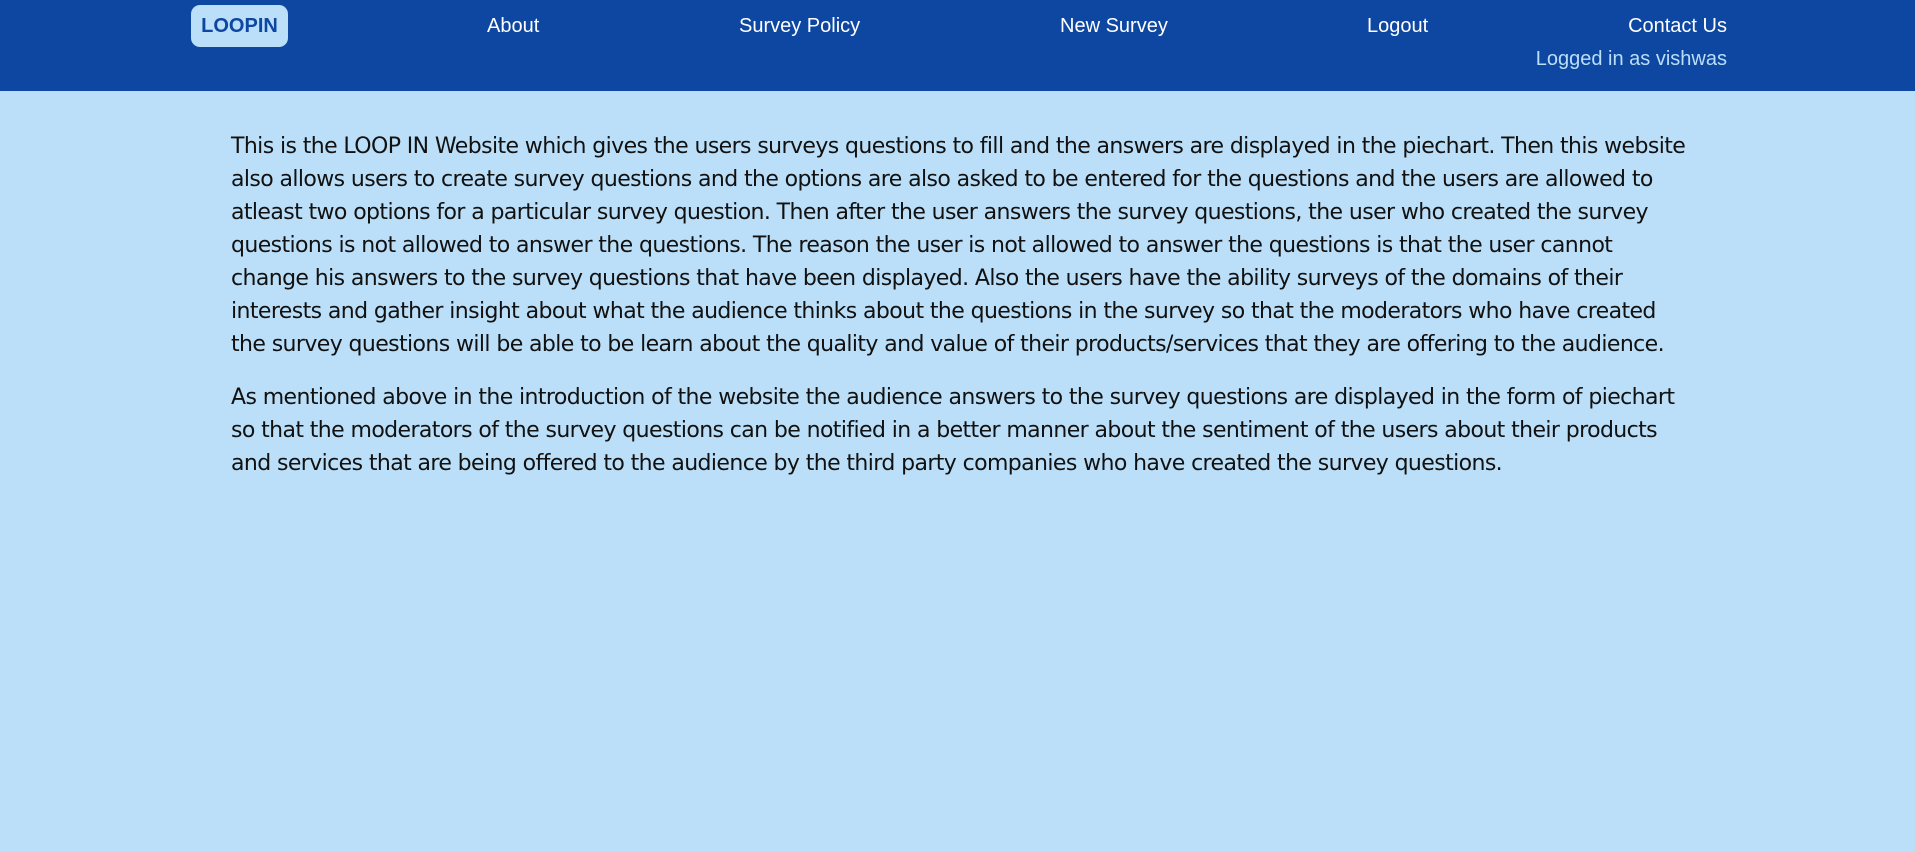  I want to click on logged-in-status: Logged in as vishwas, so click(1631, 59).